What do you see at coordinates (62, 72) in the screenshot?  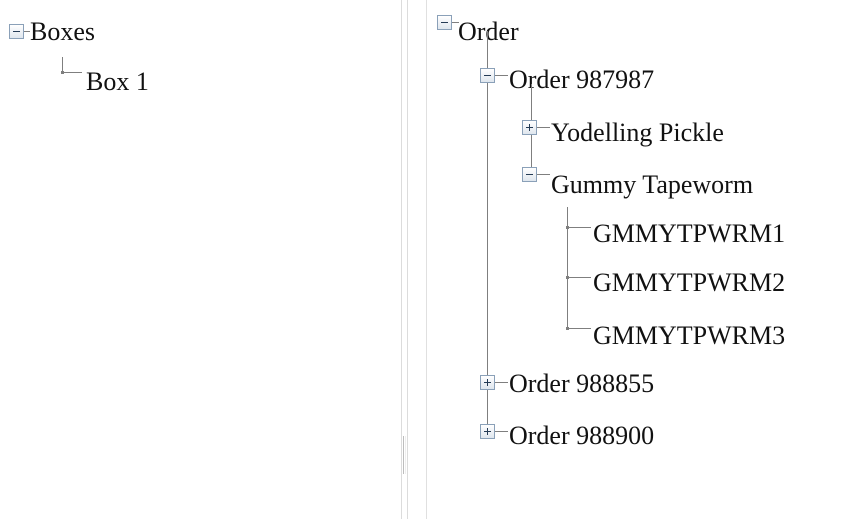 I see `connector-dot` at bounding box center [62, 72].